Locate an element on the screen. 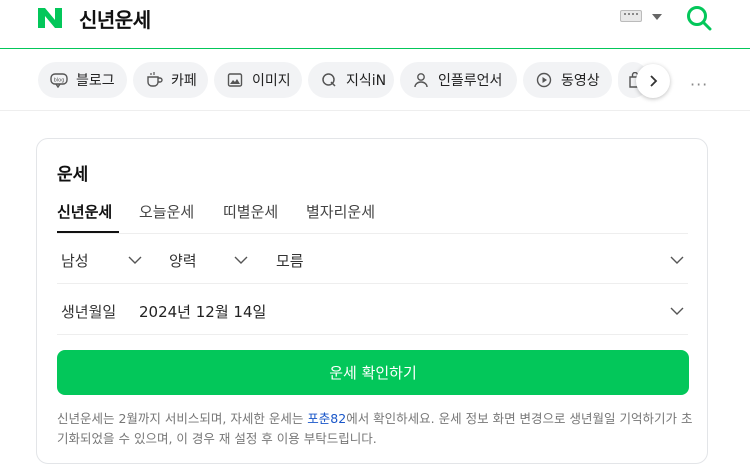 The width and height of the screenshot is (750, 470). play-icon is located at coordinates (544, 80).